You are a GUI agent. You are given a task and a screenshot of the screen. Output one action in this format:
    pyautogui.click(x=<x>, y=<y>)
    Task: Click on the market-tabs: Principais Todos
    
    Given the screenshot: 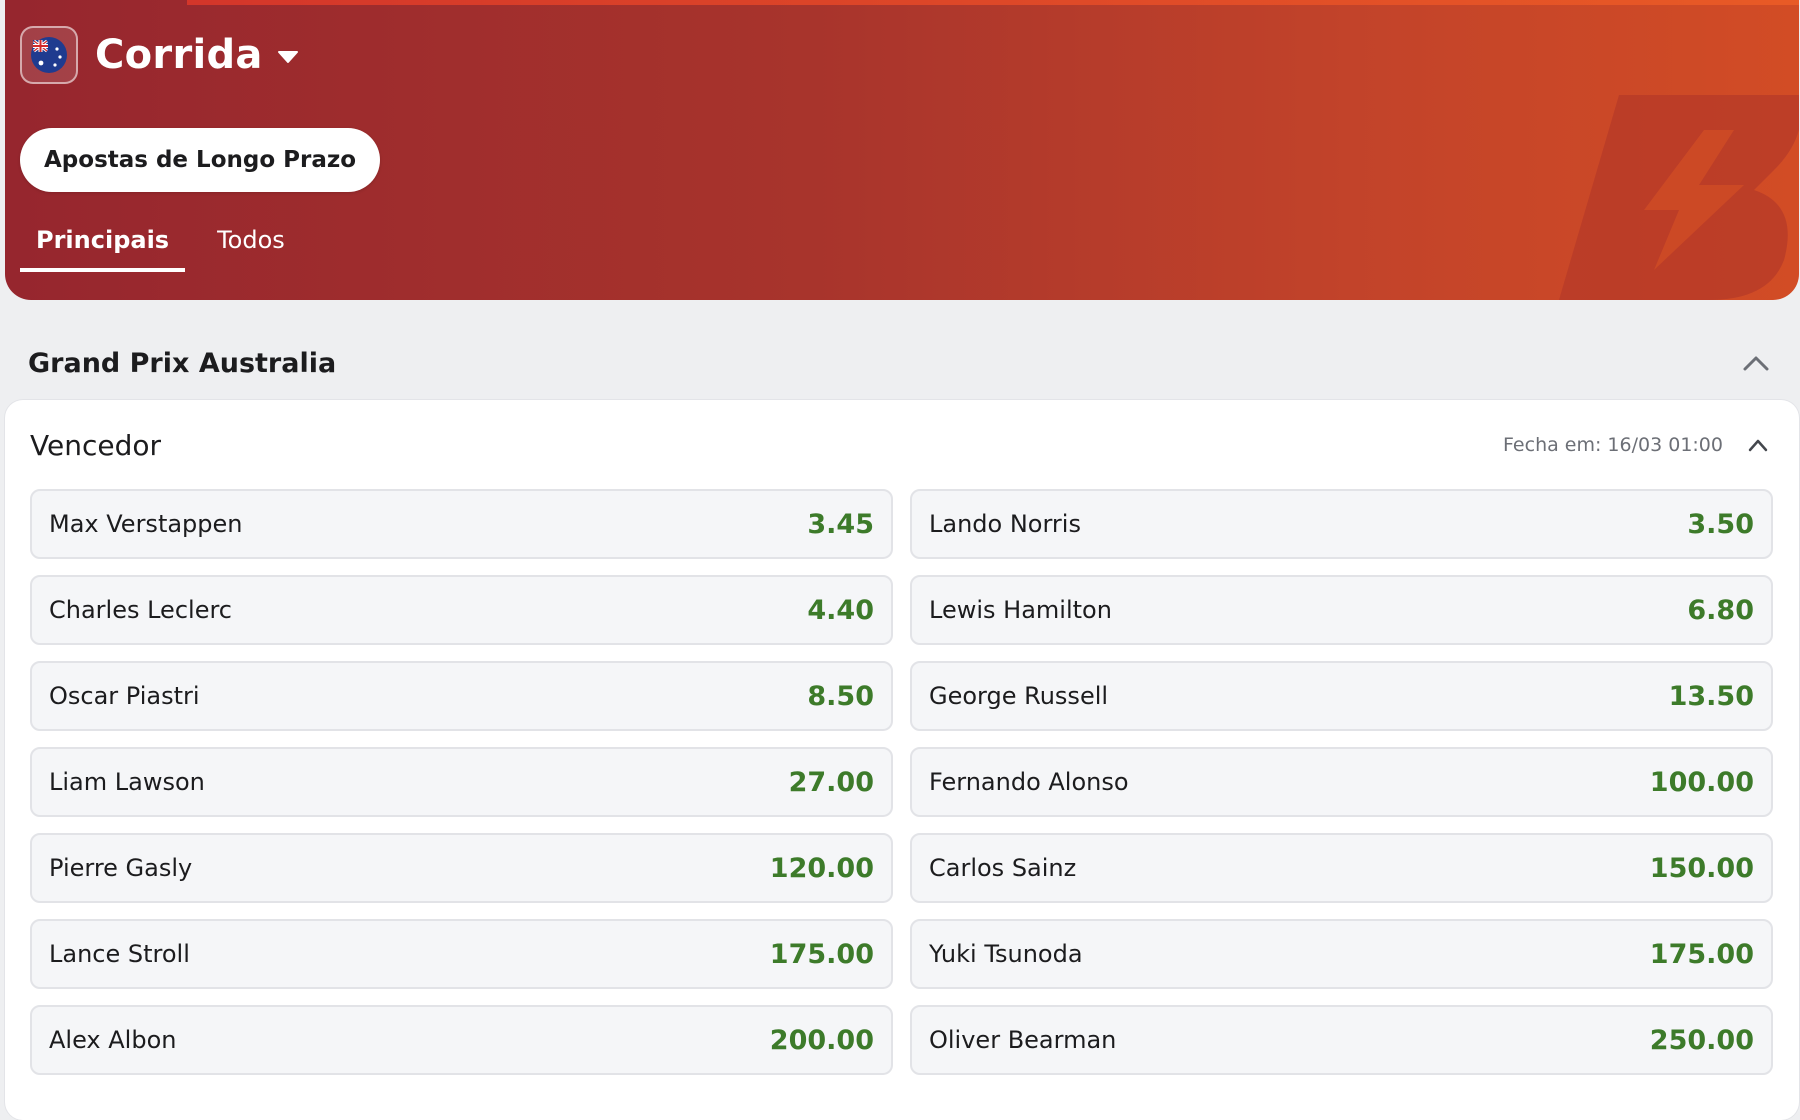 What is the action you would take?
    pyautogui.click(x=168, y=247)
    